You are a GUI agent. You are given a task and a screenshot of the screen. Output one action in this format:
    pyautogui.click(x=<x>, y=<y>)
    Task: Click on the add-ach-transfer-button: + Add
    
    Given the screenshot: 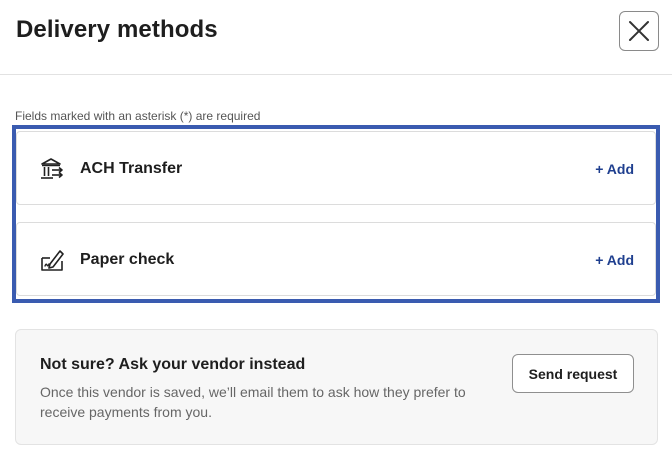 What is the action you would take?
    pyautogui.click(x=614, y=169)
    